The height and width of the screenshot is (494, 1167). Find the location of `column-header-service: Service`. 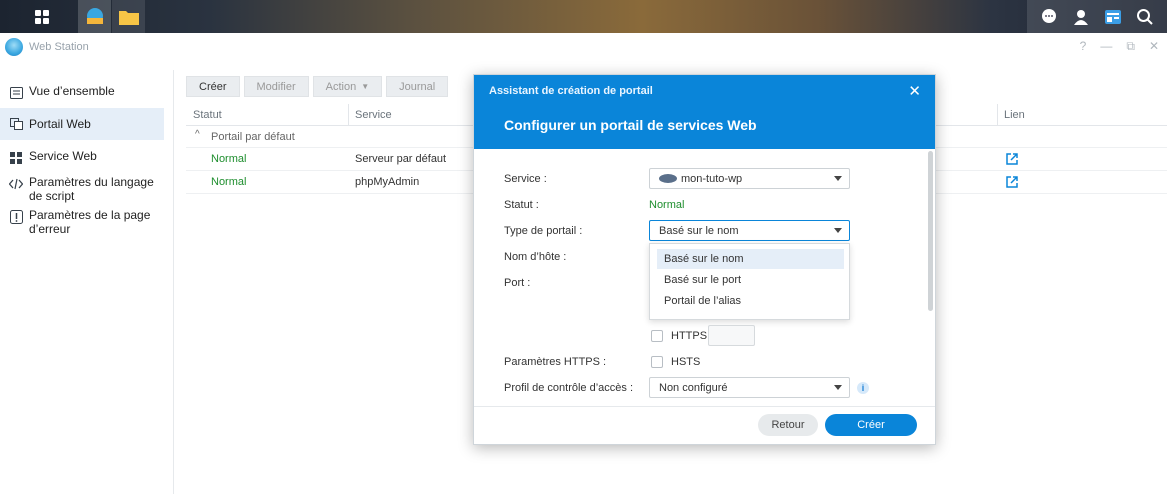

column-header-service: Service is located at coordinates (373, 115).